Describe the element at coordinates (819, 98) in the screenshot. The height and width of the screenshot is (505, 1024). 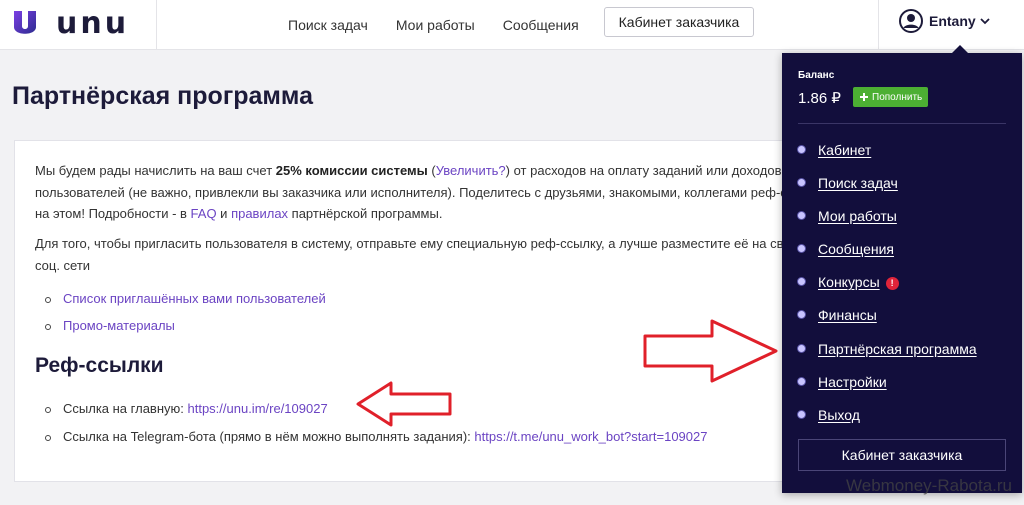
I see `balance-value: 1.86 ₽` at that location.